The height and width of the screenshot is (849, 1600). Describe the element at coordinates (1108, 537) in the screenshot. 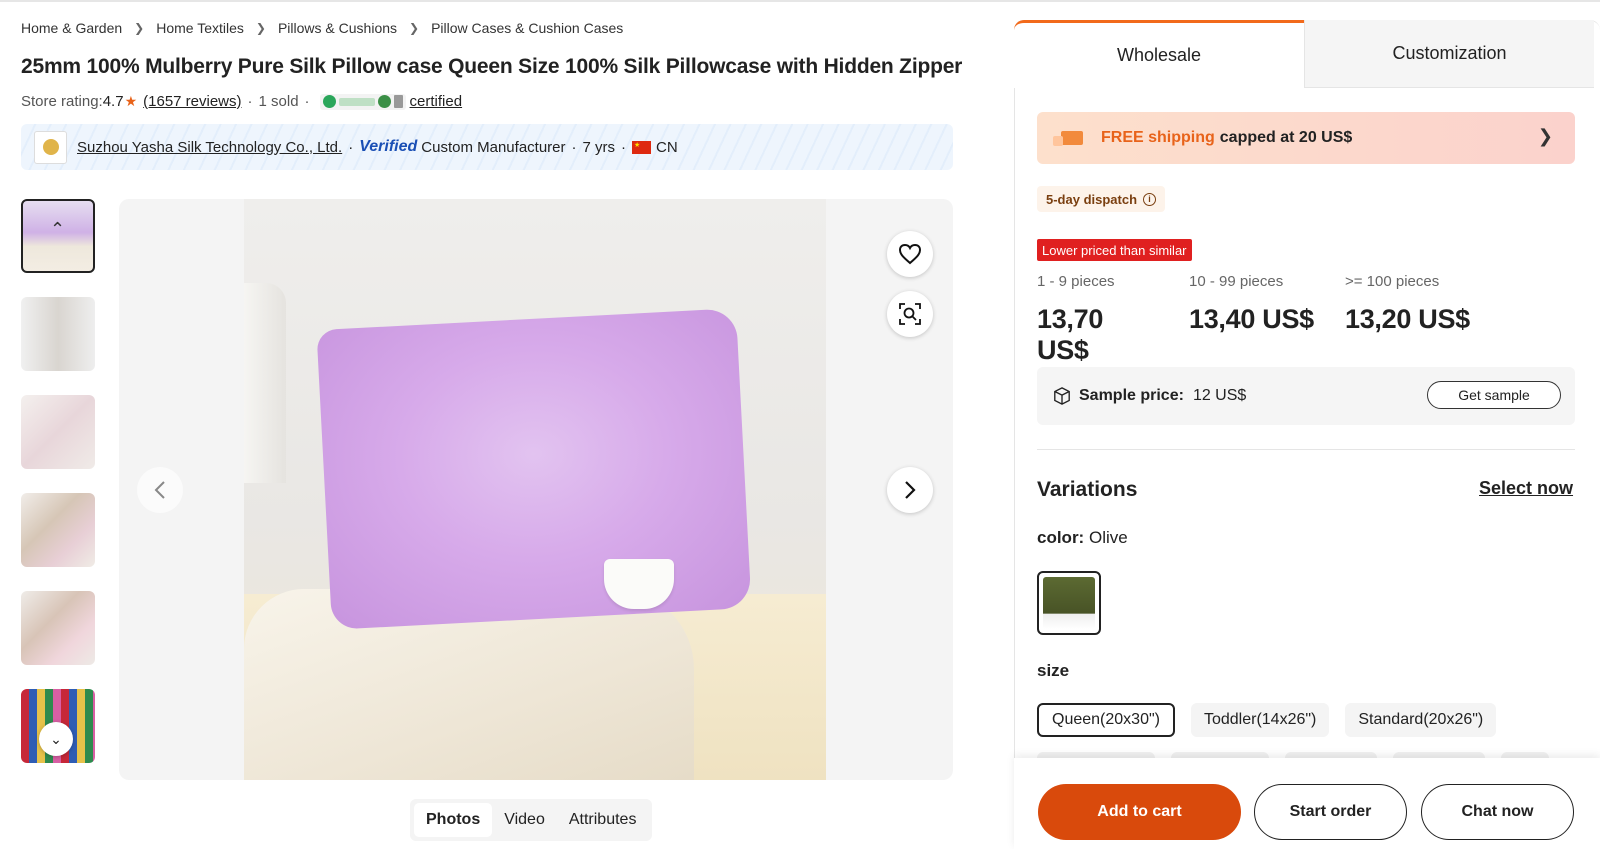

I see `color-label-value: Olive` at that location.